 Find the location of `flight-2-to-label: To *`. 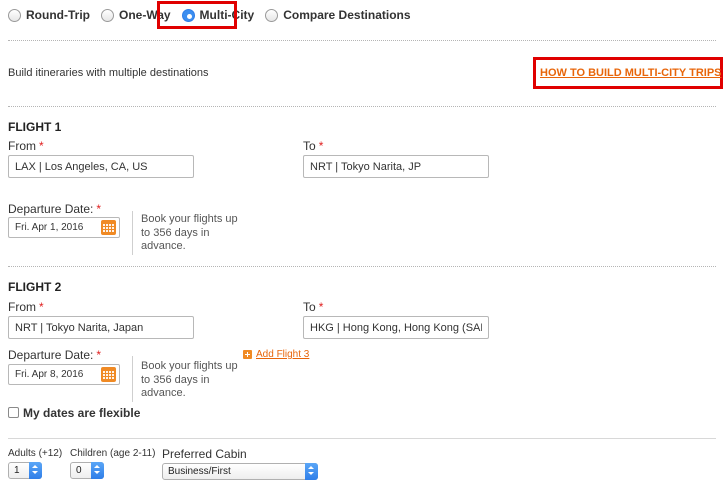

flight-2-to-label: To * is located at coordinates (313, 307).